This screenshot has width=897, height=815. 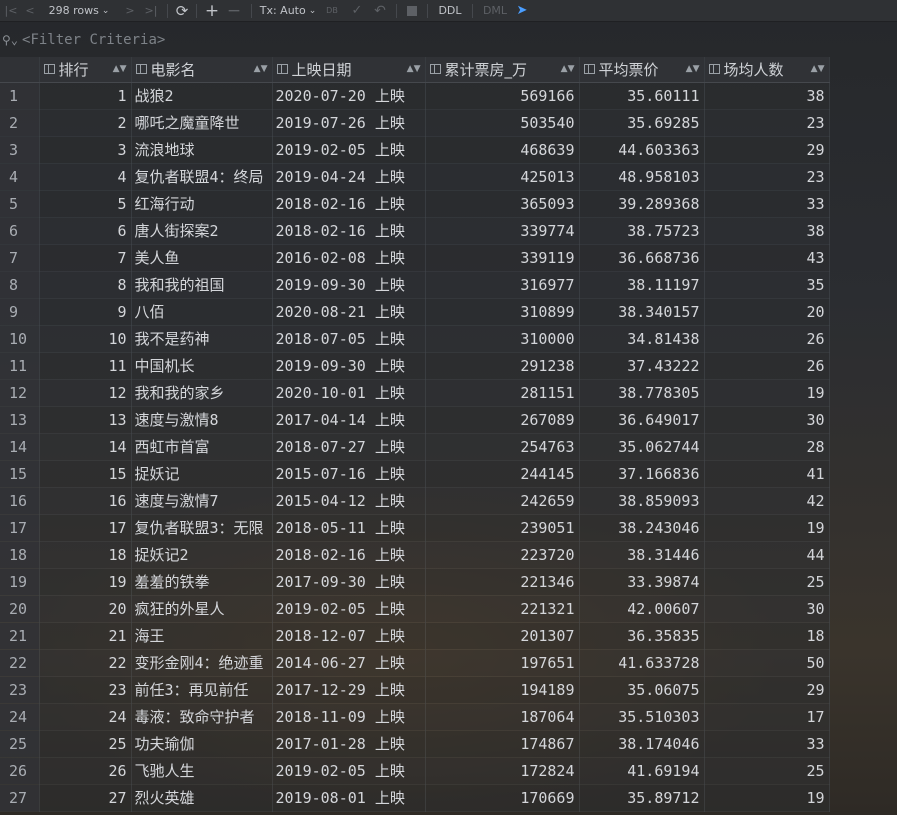 I want to click on ddl-button: DDL, so click(x=450, y=10).